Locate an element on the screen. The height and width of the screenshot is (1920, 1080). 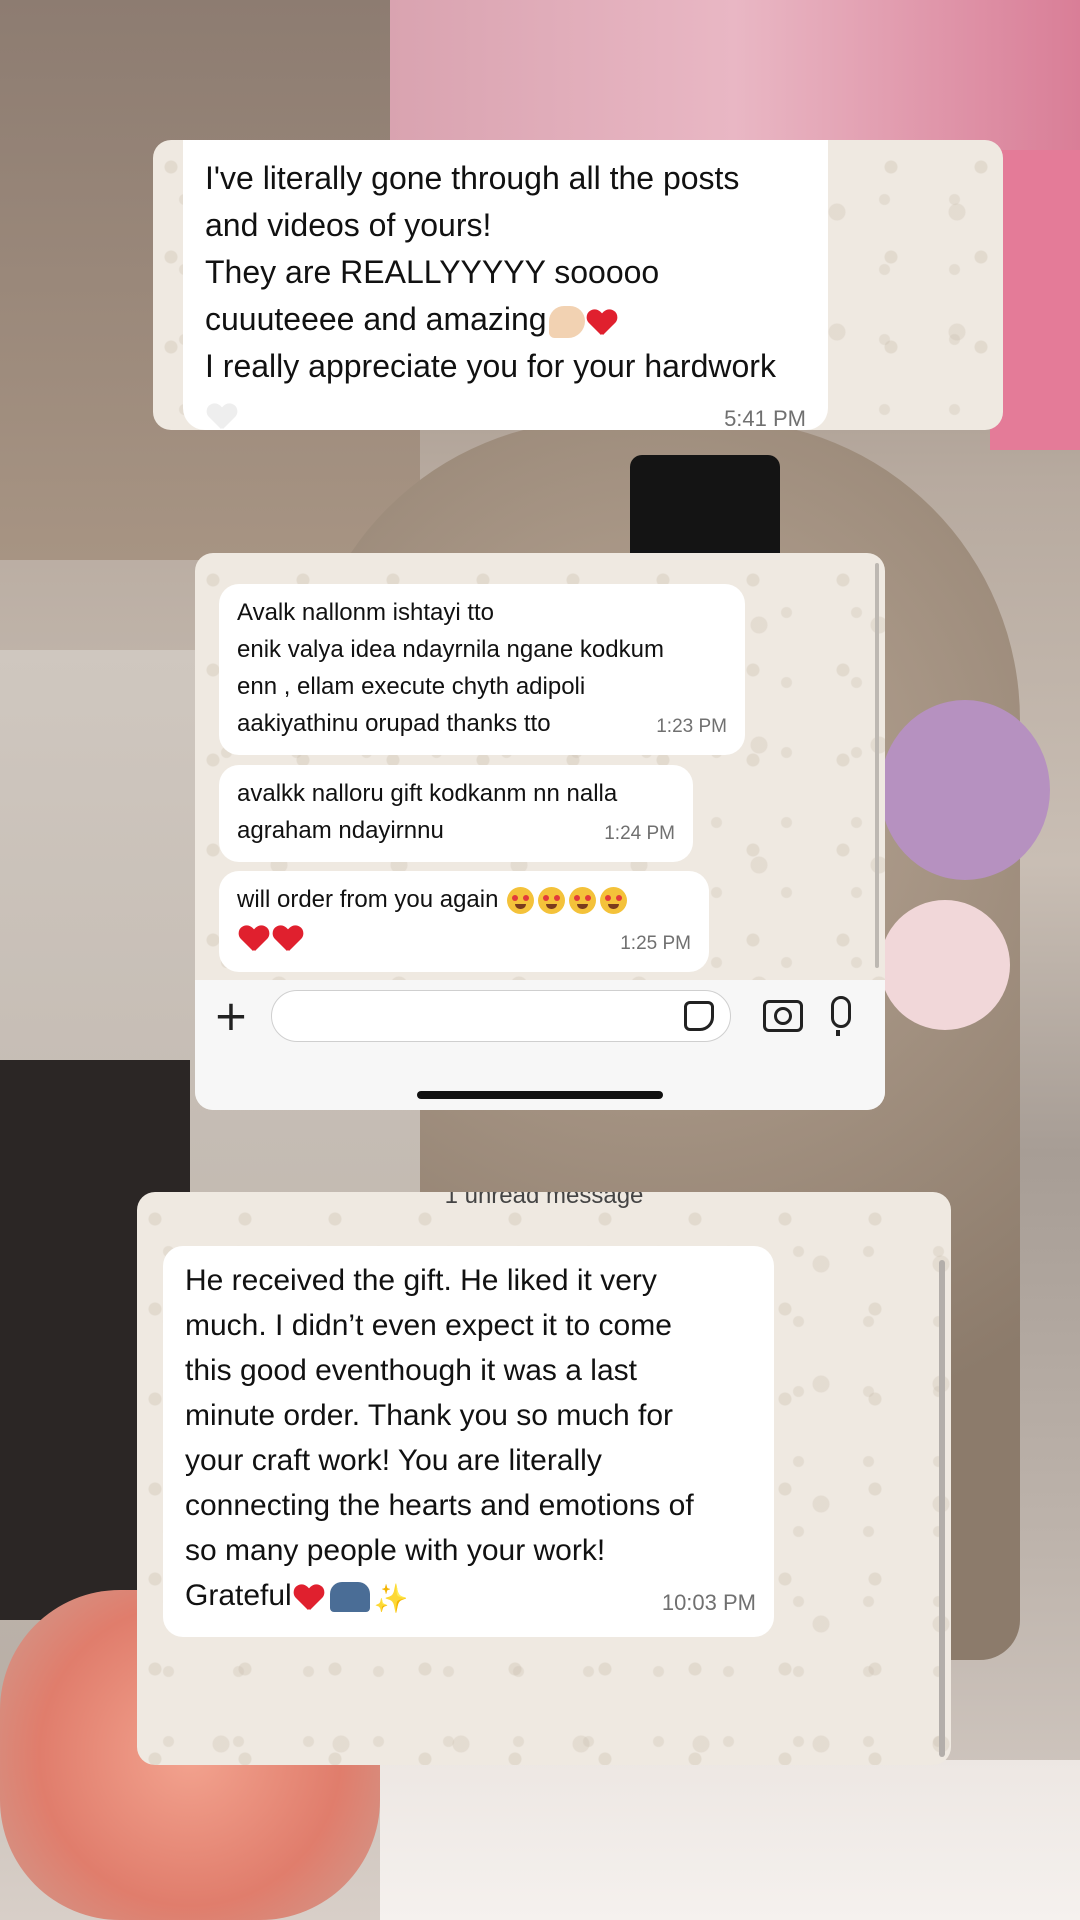
message-timestamp: 1:23 PM is located at coordinates (691, 726).